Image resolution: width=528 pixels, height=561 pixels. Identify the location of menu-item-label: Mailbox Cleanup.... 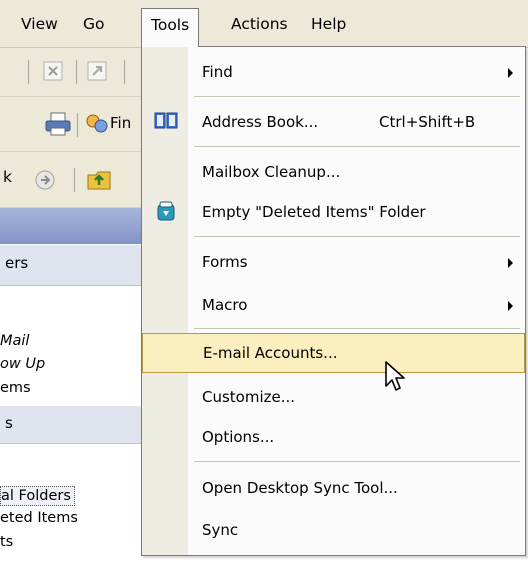
(271, 172).